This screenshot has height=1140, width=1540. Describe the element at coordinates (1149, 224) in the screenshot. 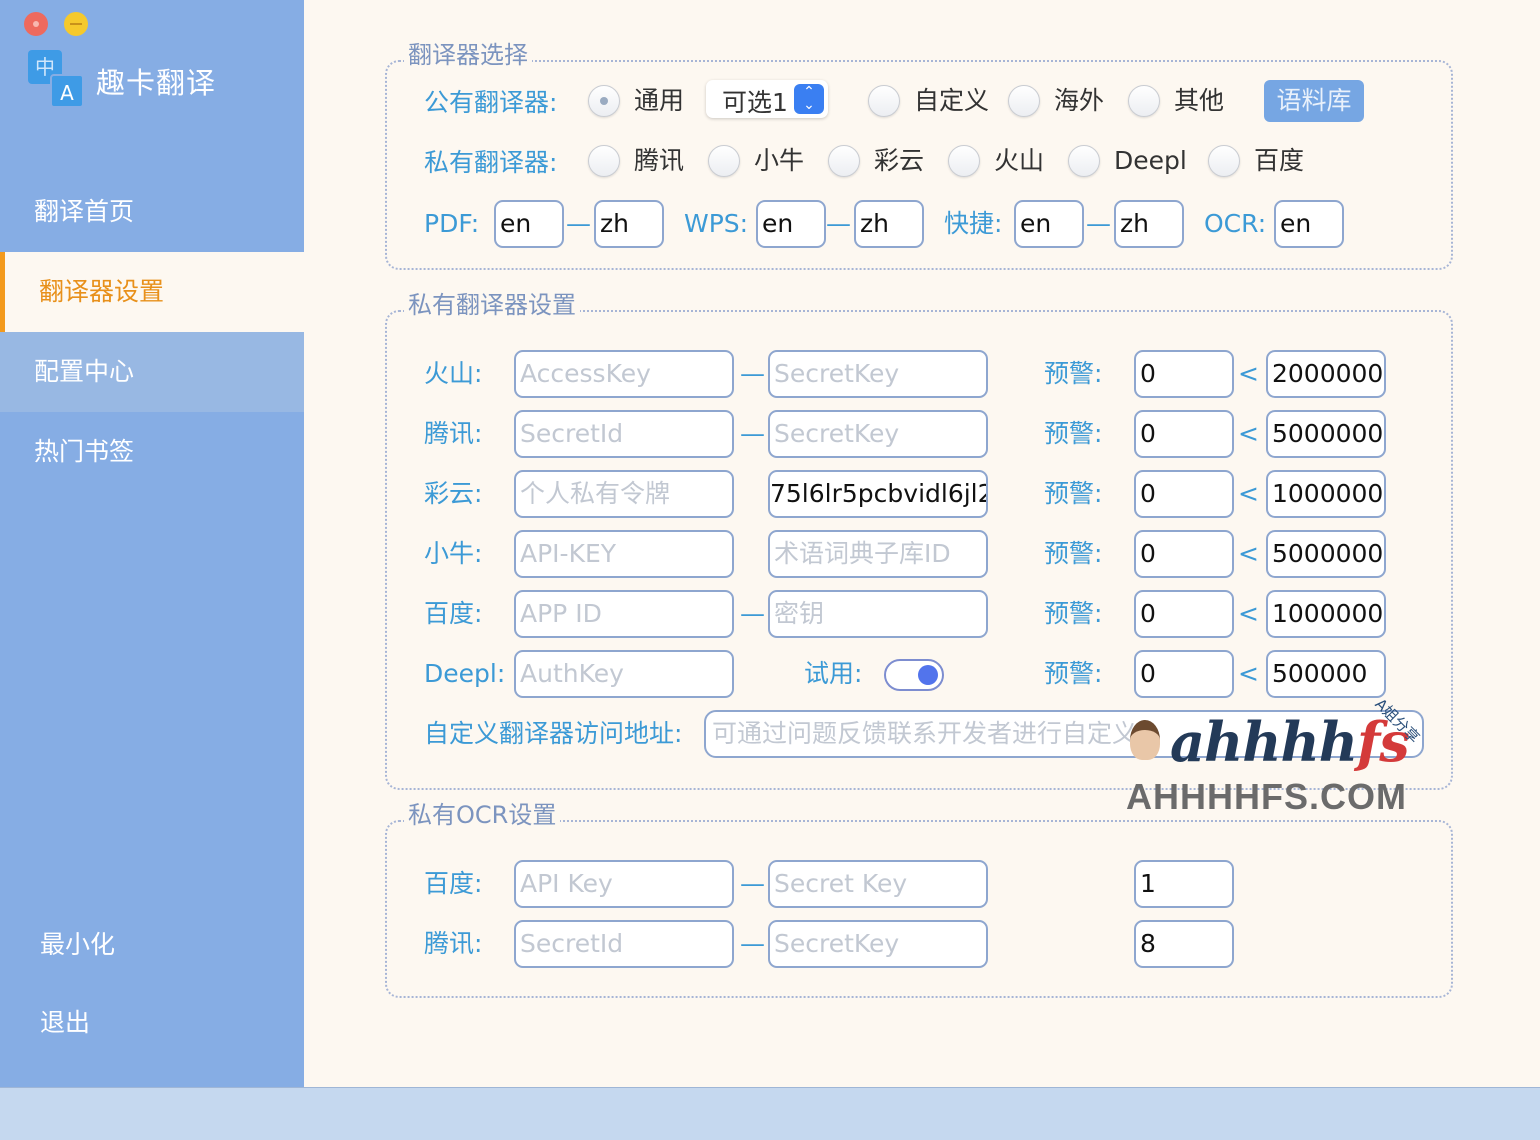

I see `quick-target-lang-input: zh` at that location.